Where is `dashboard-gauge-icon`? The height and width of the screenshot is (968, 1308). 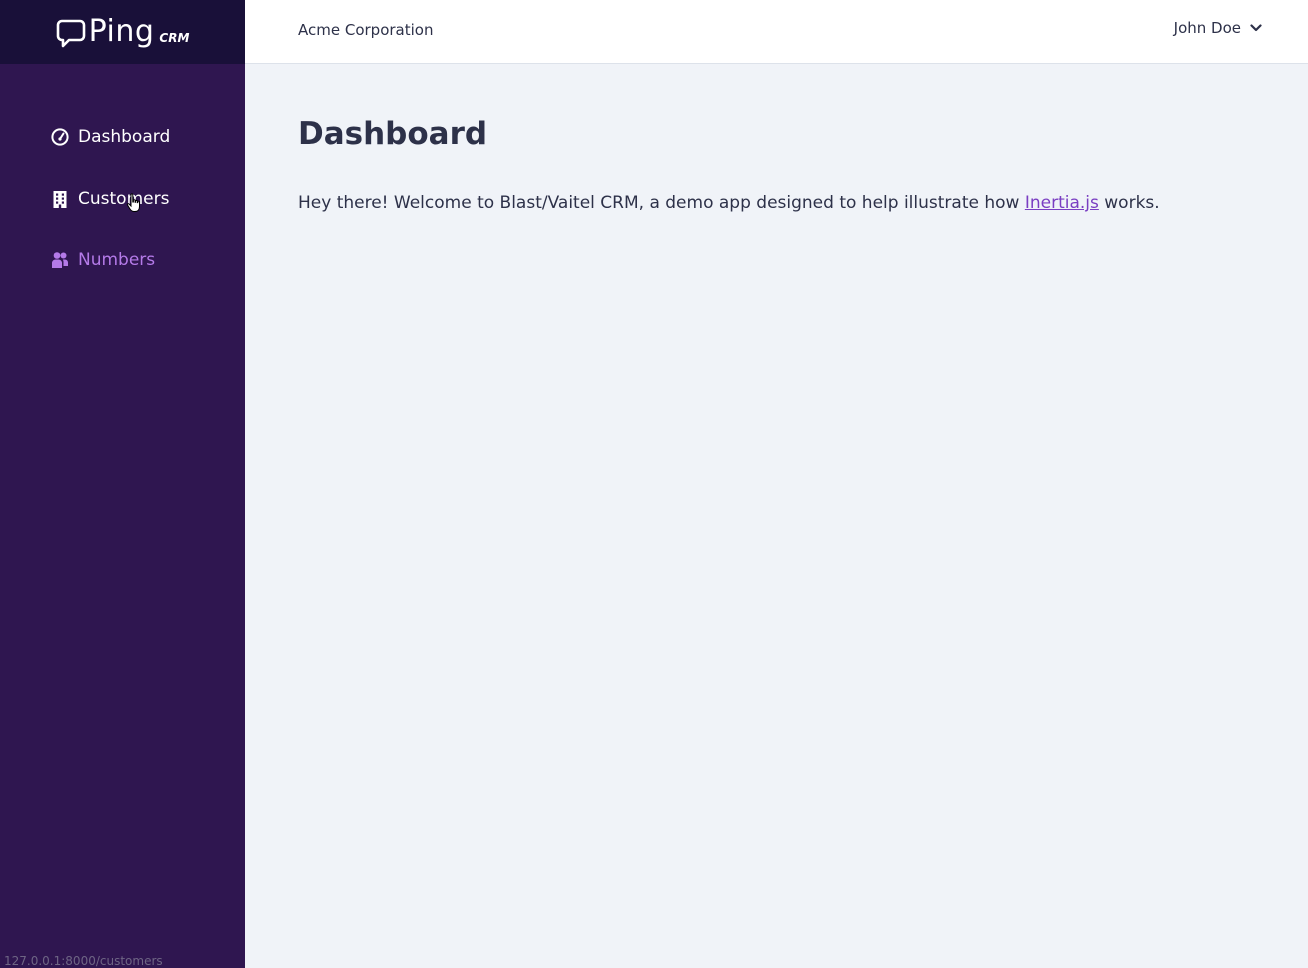
dashboard-gauge-icon is located at coordinates (60, 137).